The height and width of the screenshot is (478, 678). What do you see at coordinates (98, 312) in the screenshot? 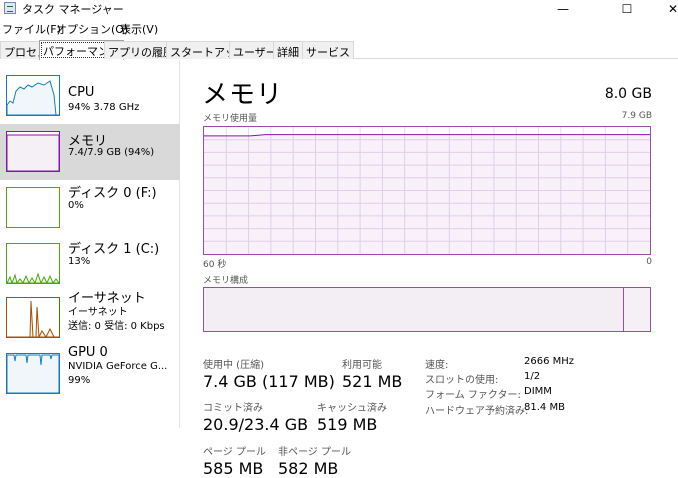
I see `sidebar-item-sub: イーサネット` at bounding box center [98, 312].